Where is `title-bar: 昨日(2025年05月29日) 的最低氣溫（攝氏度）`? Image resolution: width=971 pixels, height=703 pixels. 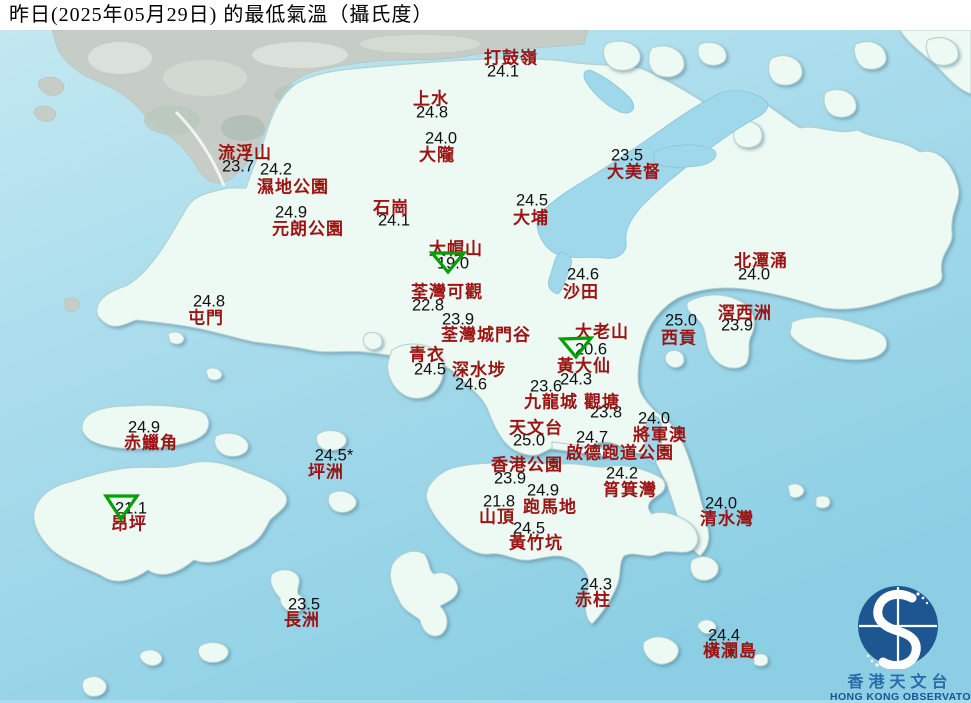 title-bar: 昨日(2025年05月29日) 的最低氣溫（攝氏度） is located at coordinates (485, 15).